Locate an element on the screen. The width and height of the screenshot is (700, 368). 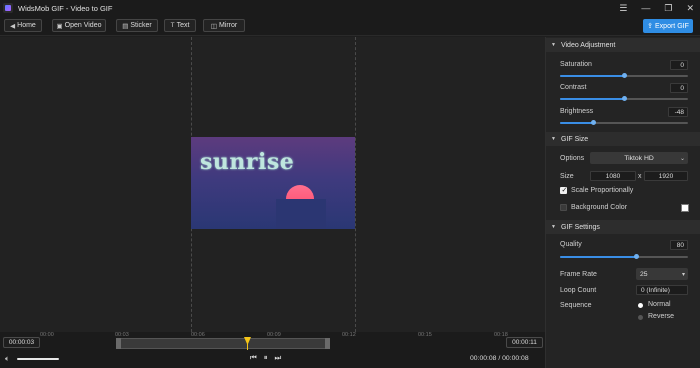
next-frame-icon: ⏭︎ is located at coordinates (278, 358).